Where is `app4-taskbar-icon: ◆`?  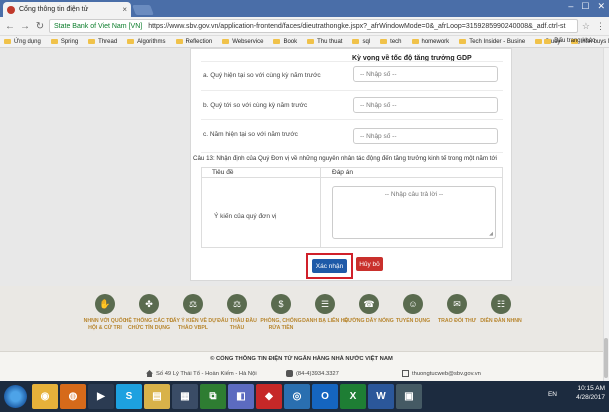
app4-taskbar-icon: ◆ is located at coordinates (269, 396).